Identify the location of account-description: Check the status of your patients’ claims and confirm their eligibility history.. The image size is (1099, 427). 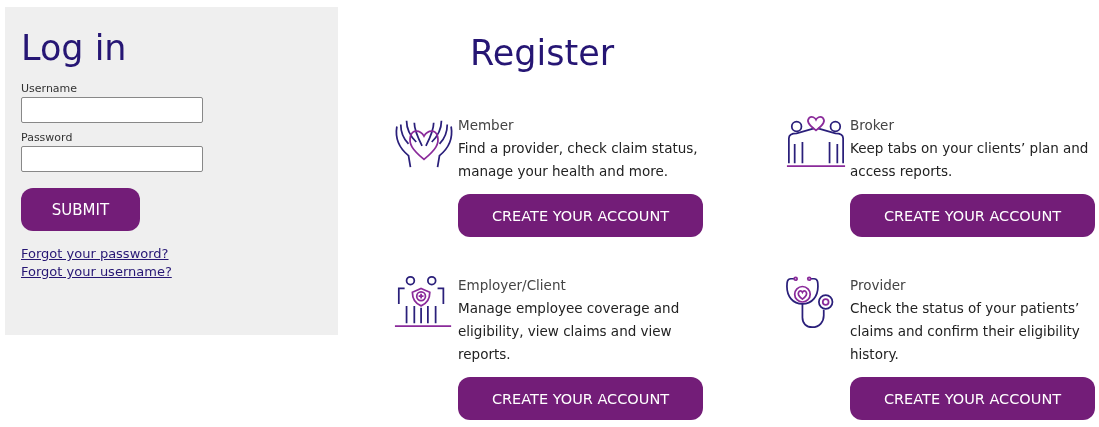
(965, 331).